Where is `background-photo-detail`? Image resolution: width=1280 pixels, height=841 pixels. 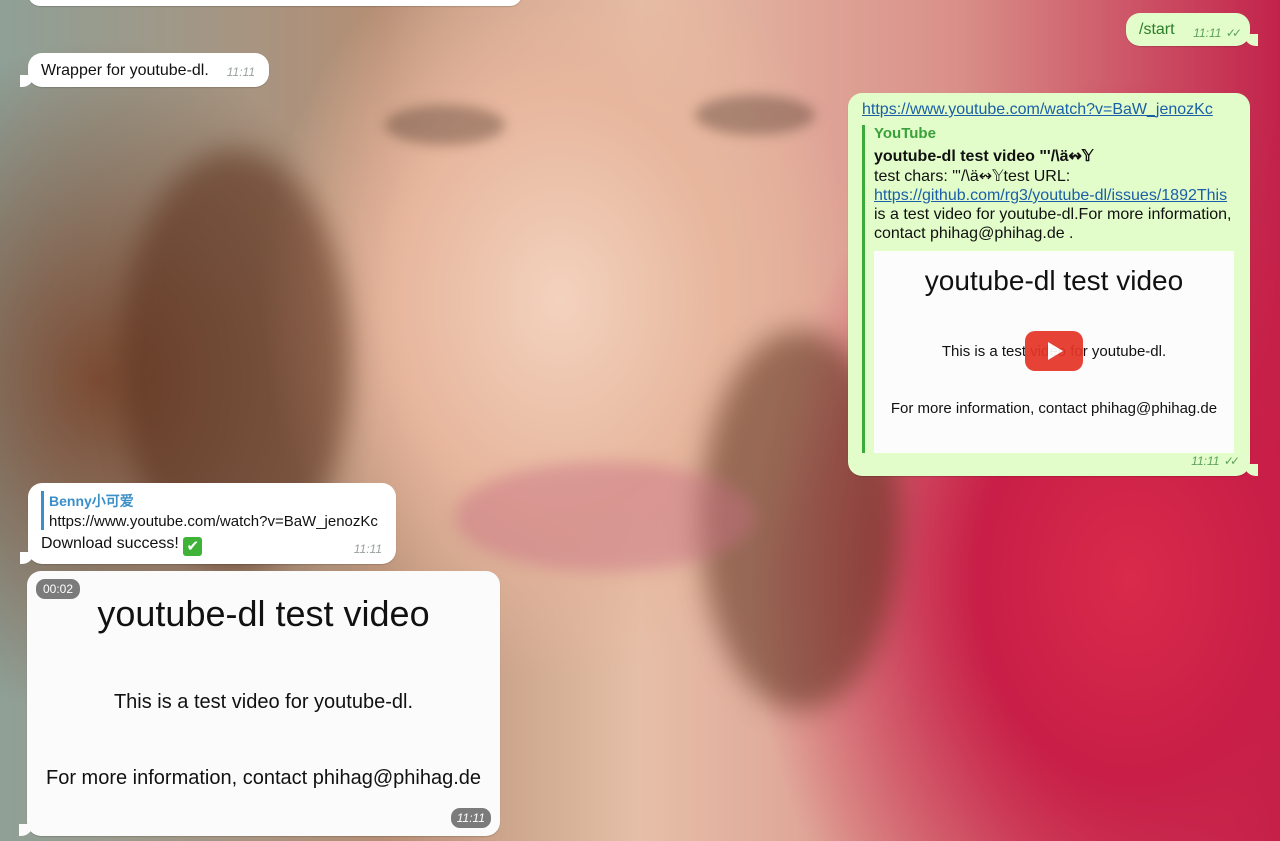
background-photo-detail is located at coordinates (755, 115).